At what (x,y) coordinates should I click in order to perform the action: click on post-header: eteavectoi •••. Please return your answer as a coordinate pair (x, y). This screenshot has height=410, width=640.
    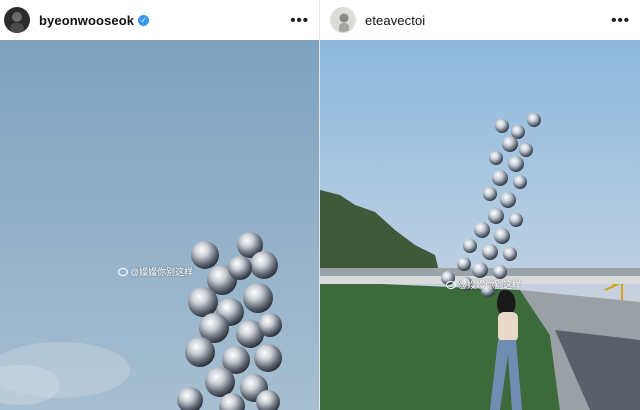
    Looking at the image, I should click on (480, 20).